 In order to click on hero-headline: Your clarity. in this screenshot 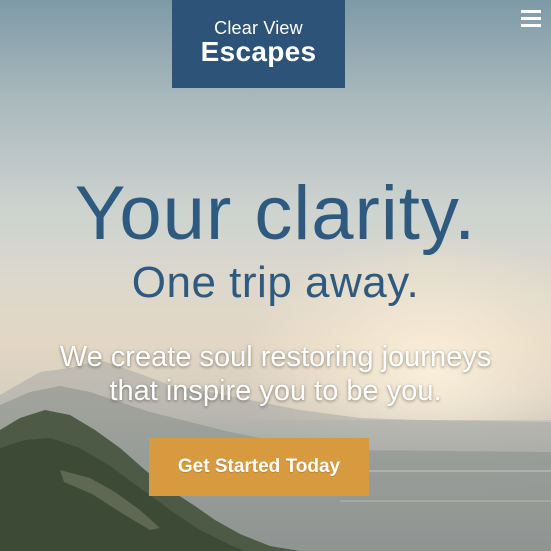, I will do `click(275, 213)`.